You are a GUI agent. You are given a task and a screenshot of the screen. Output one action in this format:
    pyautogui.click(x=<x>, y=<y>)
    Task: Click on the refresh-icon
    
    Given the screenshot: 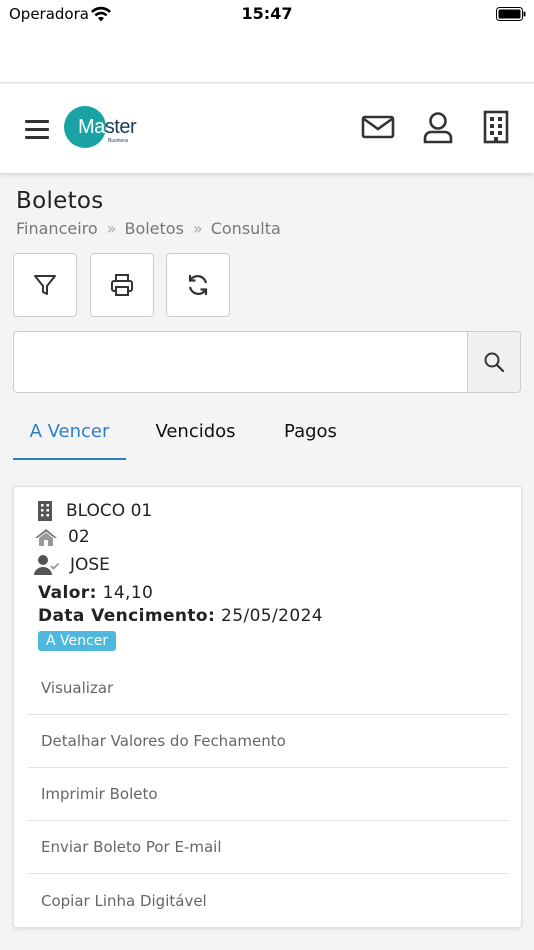 What is the action you would take?
    pyautogui.click(x=198, y=285)
    